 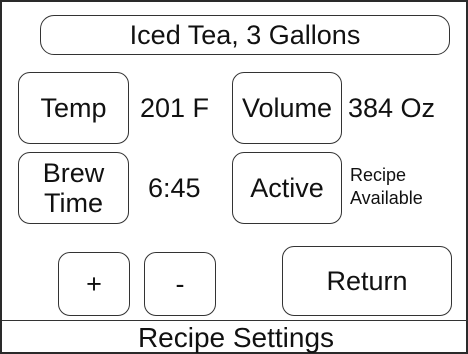 I want to click on volume-button-label: Volume, so click(x=287, y=107).